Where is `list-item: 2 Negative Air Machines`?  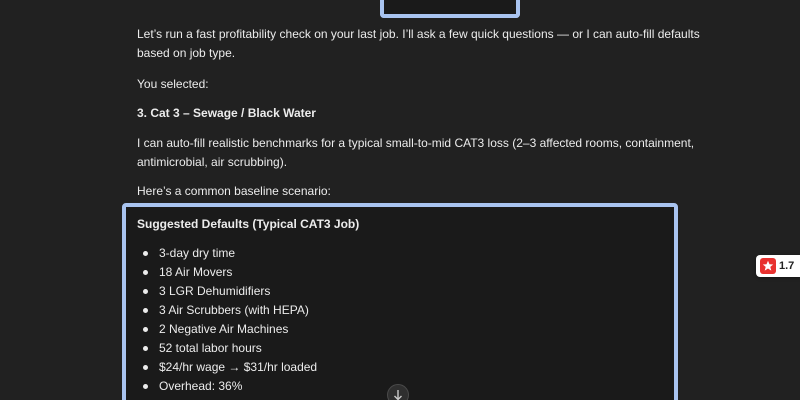
list-item: 2 Negative Air Machines is located at coordinates (227, 329).